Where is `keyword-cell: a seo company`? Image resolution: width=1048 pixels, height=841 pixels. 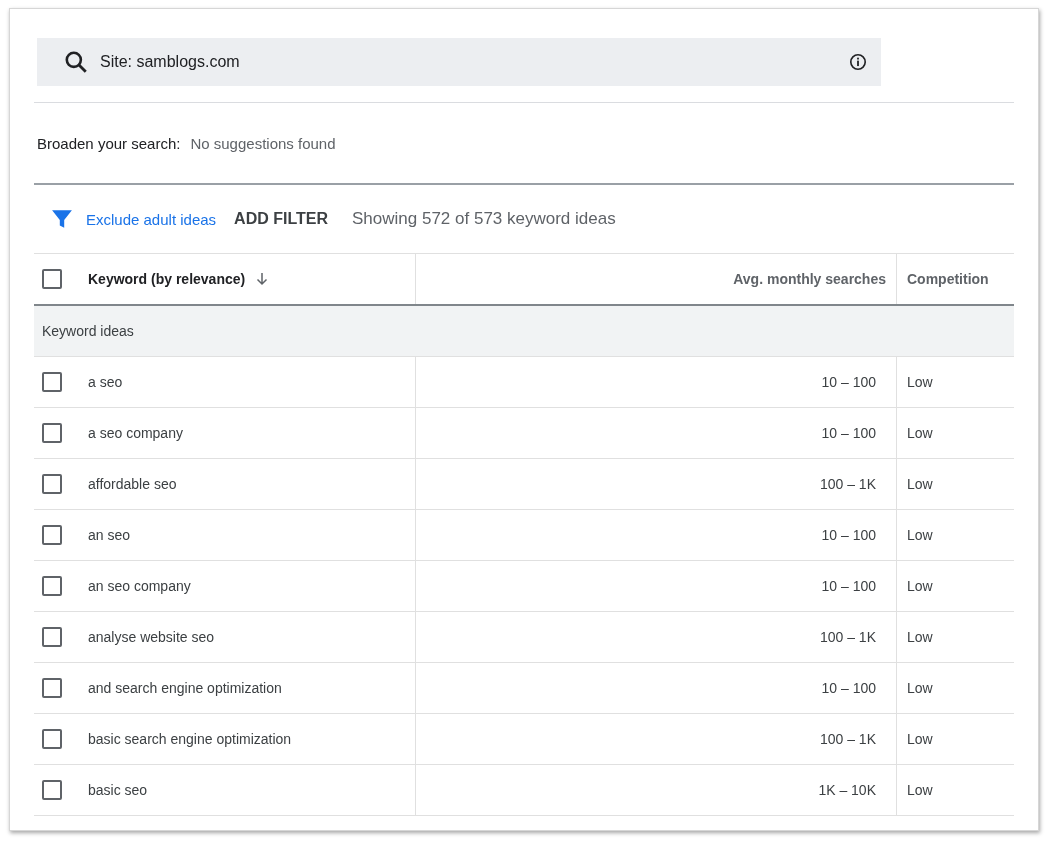
keyword-cell: a seo company is located at coordinates (135, 433).